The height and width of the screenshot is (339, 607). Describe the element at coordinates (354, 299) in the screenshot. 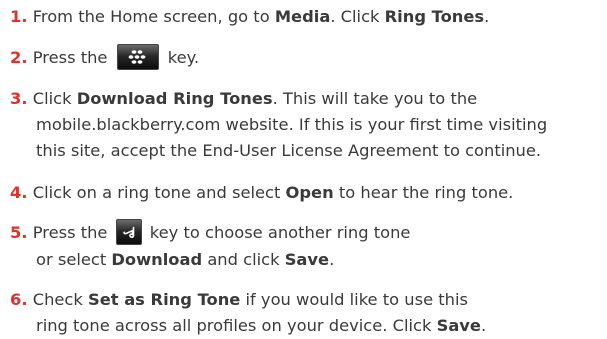

I see `step-text: if you would like to use this` at that location.